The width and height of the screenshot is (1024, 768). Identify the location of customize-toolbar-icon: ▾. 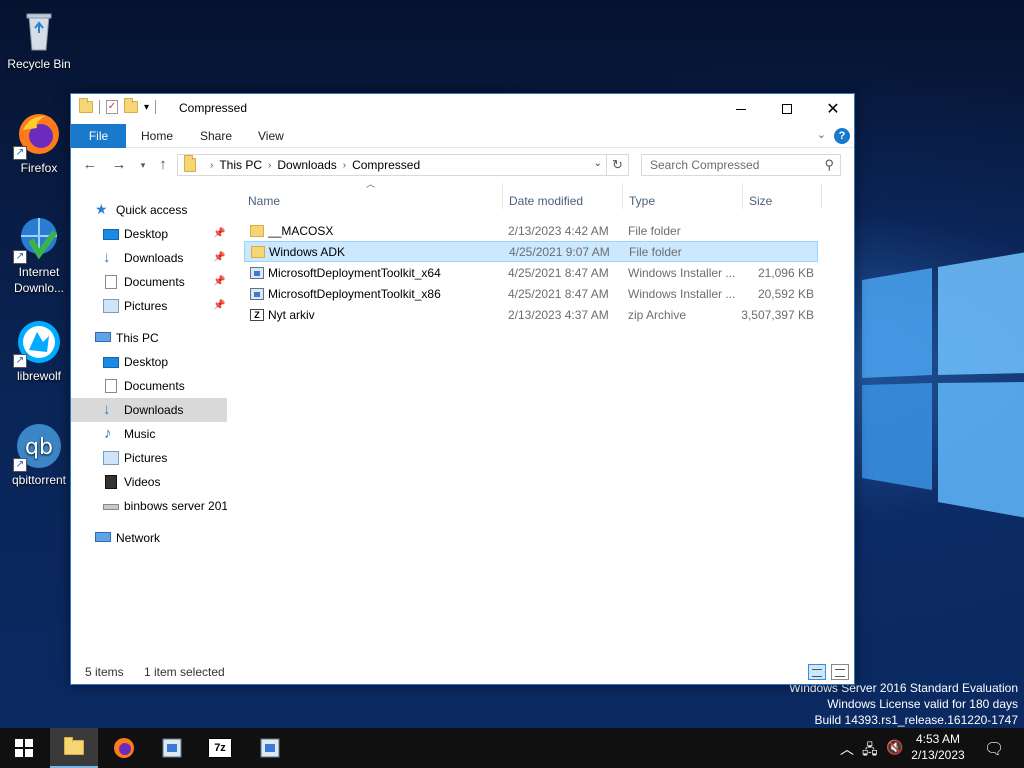
(146, 107).